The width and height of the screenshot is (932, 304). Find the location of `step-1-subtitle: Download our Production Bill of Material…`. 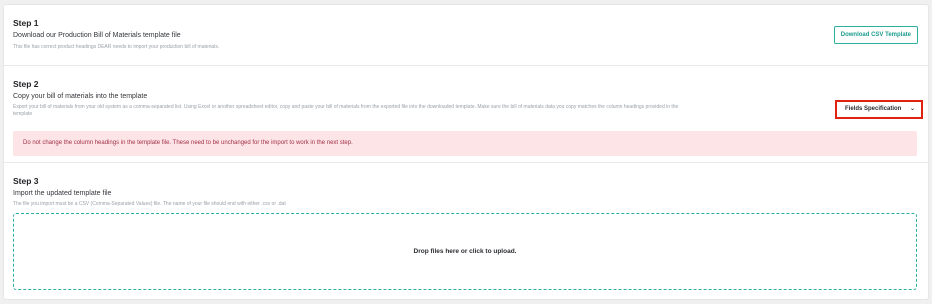

step-1-subtitle: Download our Production Bill of Material… is located at coordinates (97, 35).